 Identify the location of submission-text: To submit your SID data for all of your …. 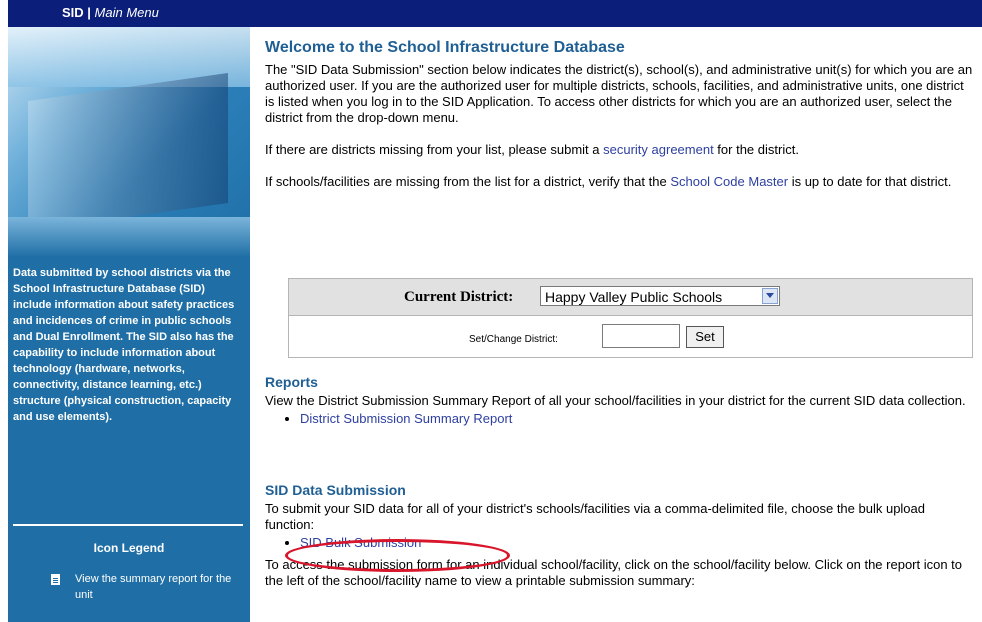
(595, 516).